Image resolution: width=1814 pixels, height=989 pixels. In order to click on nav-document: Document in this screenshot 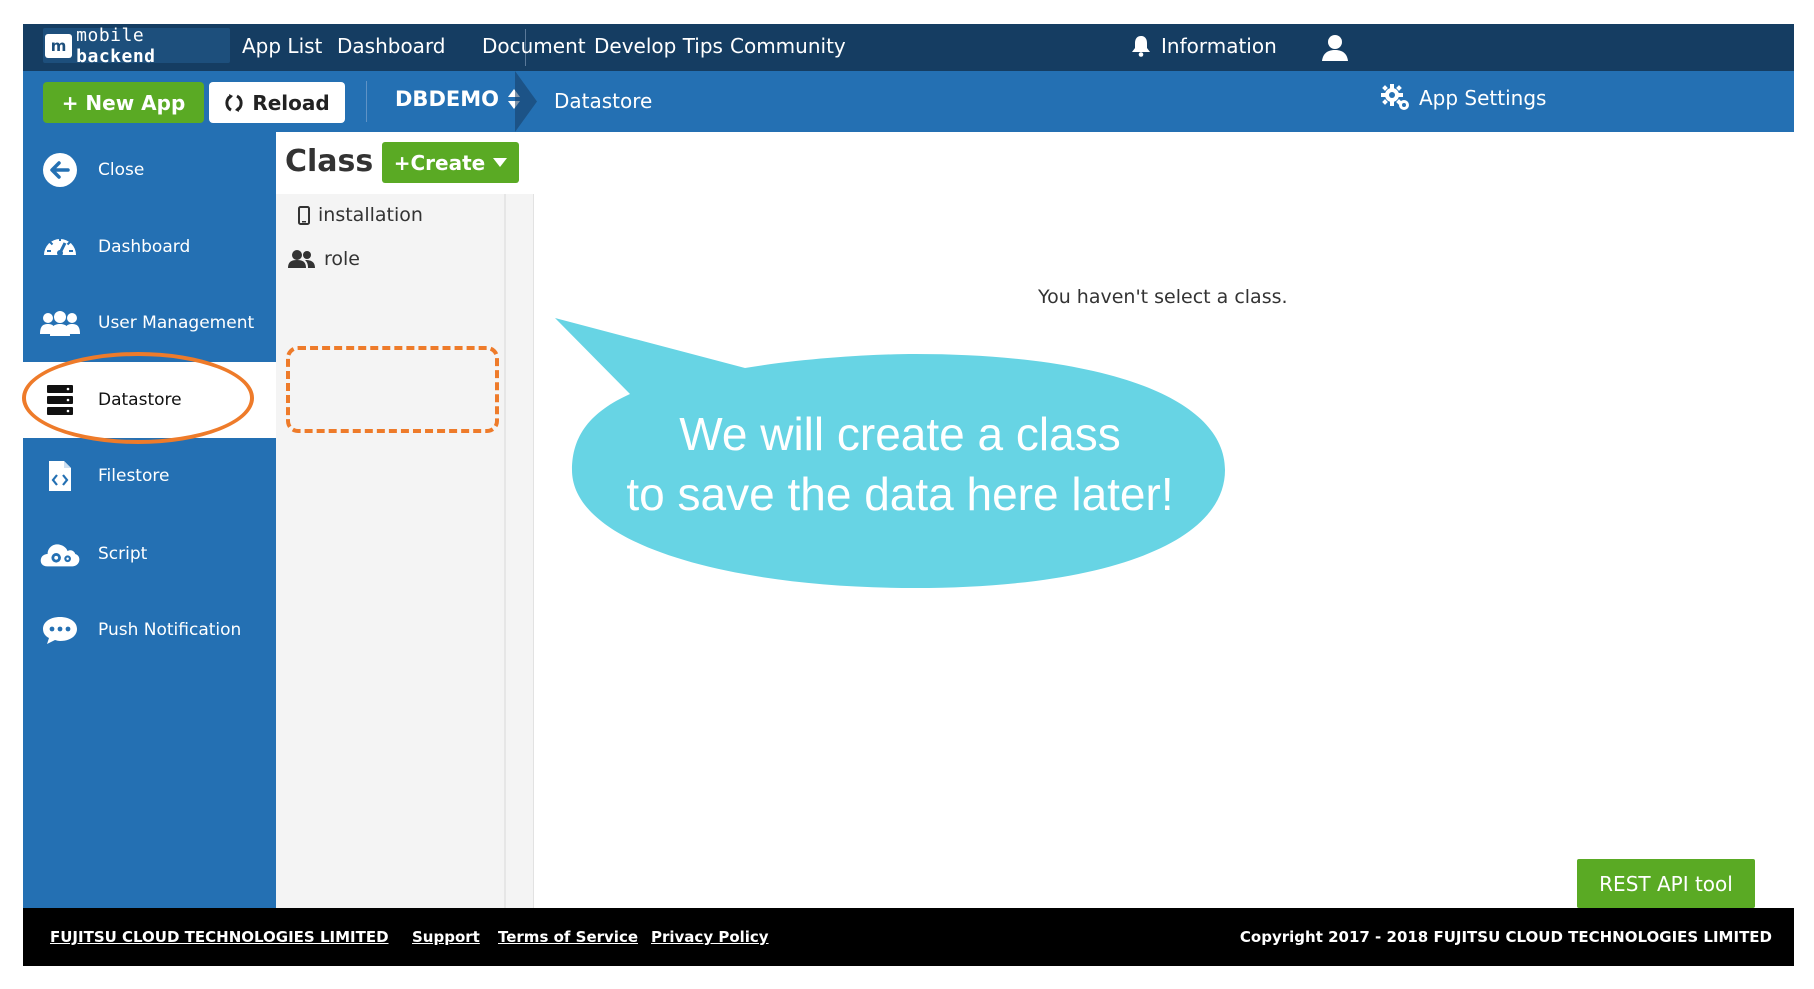, I will do `click(534, 46)`.